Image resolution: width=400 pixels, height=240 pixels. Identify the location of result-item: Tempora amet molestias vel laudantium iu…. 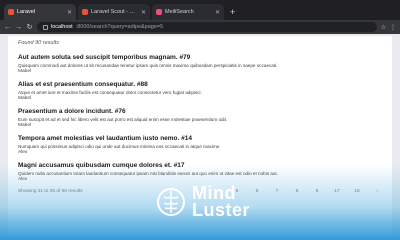
(200, 145).